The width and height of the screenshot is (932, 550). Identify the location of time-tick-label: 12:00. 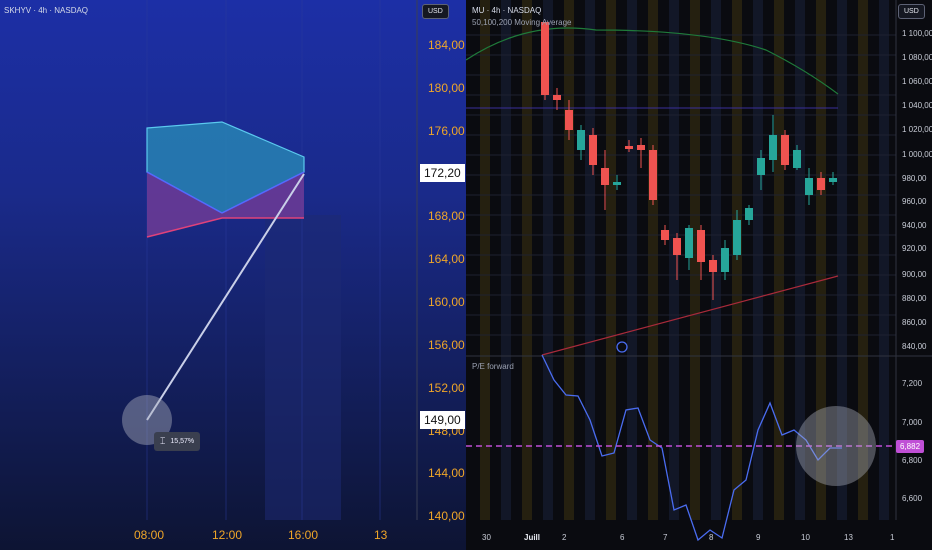
(227, 535).